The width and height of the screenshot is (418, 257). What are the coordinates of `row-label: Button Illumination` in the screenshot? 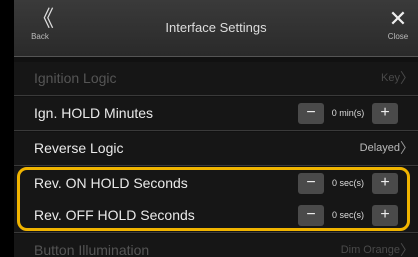 It's located at (92, 249).